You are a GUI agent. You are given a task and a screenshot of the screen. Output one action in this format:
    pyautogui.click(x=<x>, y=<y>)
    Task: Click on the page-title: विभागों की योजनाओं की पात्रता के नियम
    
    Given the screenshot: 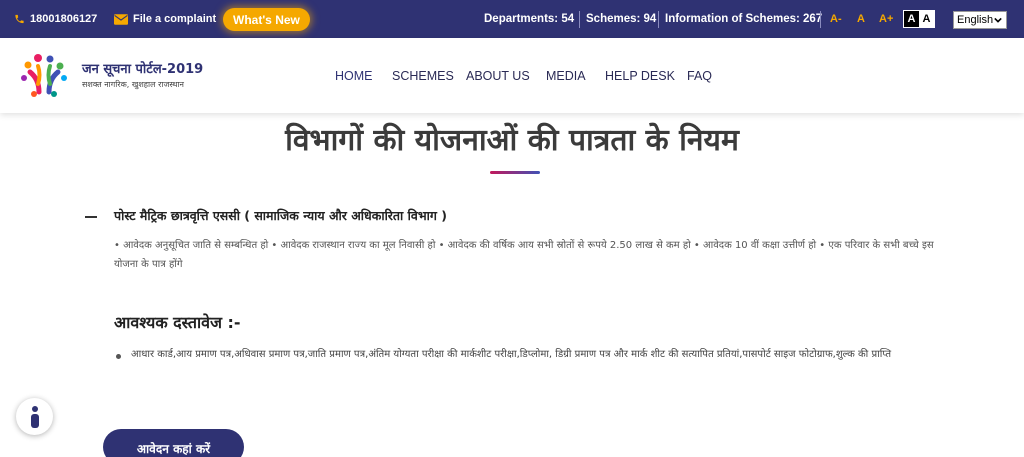 What is the action you would take?
    pyautogui.click(x=512, y=140)
    